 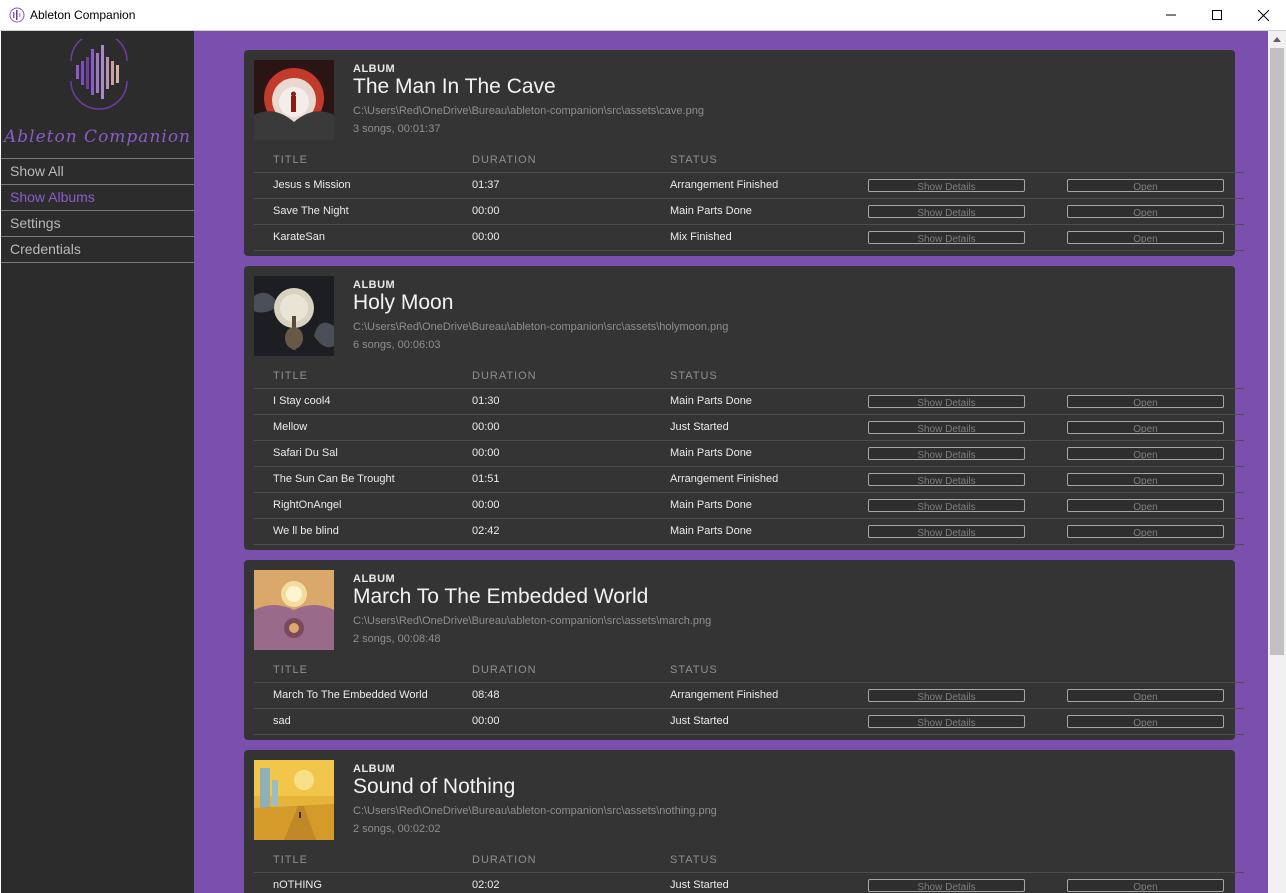 What do you see at coordinates (1263, 15) in the screenshot?
I see `close-button` at bounding box center [1263, 15].